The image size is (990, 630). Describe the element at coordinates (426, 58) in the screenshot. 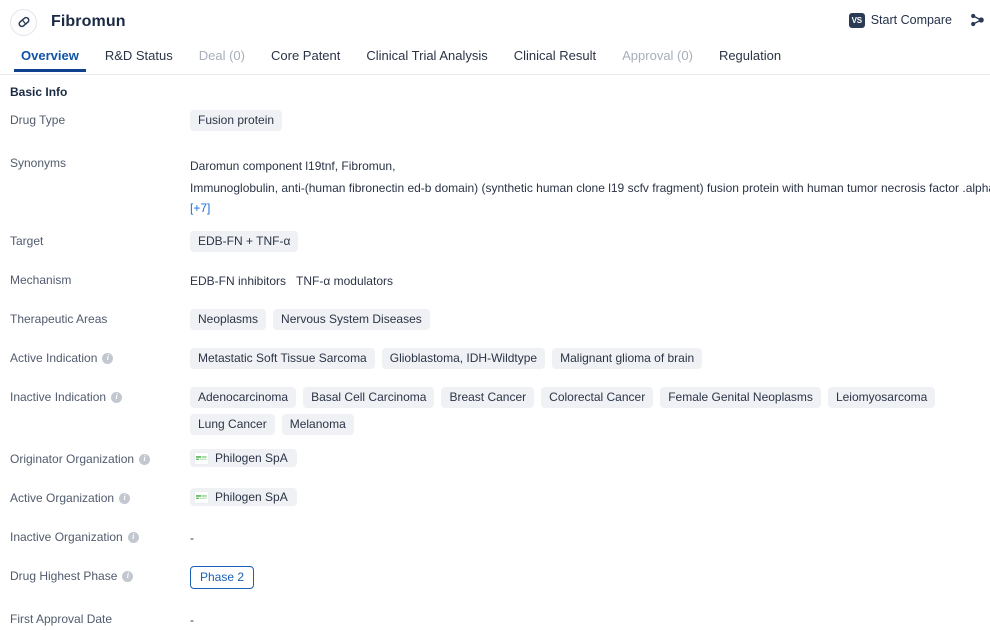

I see `tab-clinical-trial-analysis: Clinical Trial Analysis` at that location.